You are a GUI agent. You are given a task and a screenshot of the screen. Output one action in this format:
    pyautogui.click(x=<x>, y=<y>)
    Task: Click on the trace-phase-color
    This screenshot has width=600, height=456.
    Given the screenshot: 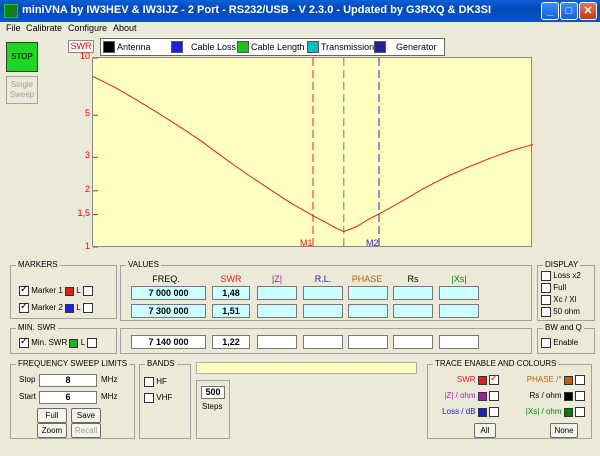 What is the action you would take?
    pyautogui.click(x=568, y=380)
    